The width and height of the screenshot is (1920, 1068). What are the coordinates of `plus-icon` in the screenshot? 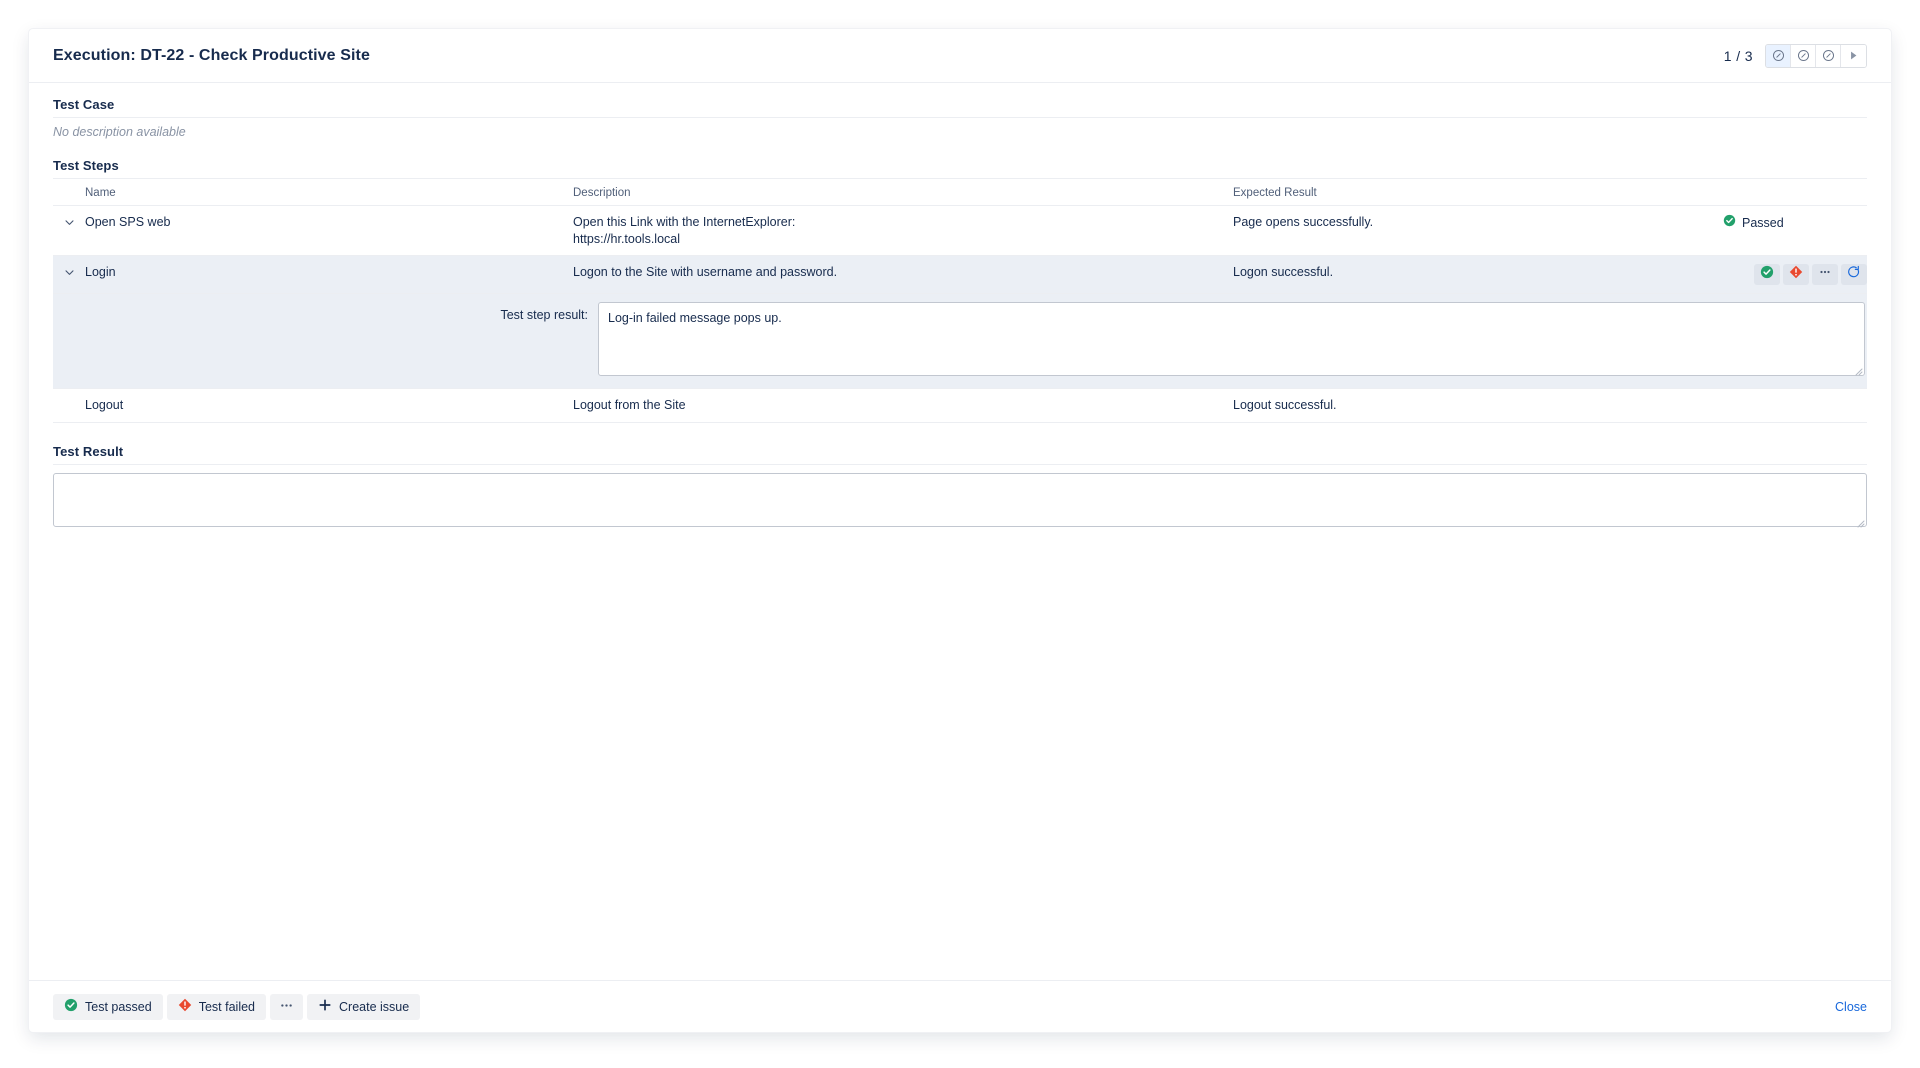 It's located at (325, 1006).